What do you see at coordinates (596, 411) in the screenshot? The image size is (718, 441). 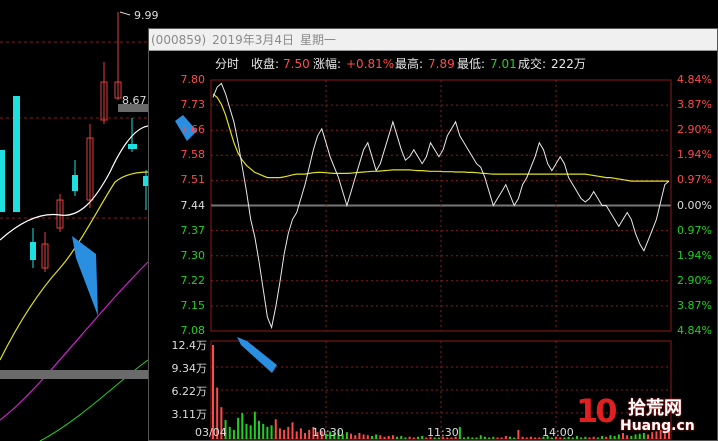 I see `watermark-number: 10` at bounding box center [596, 411].